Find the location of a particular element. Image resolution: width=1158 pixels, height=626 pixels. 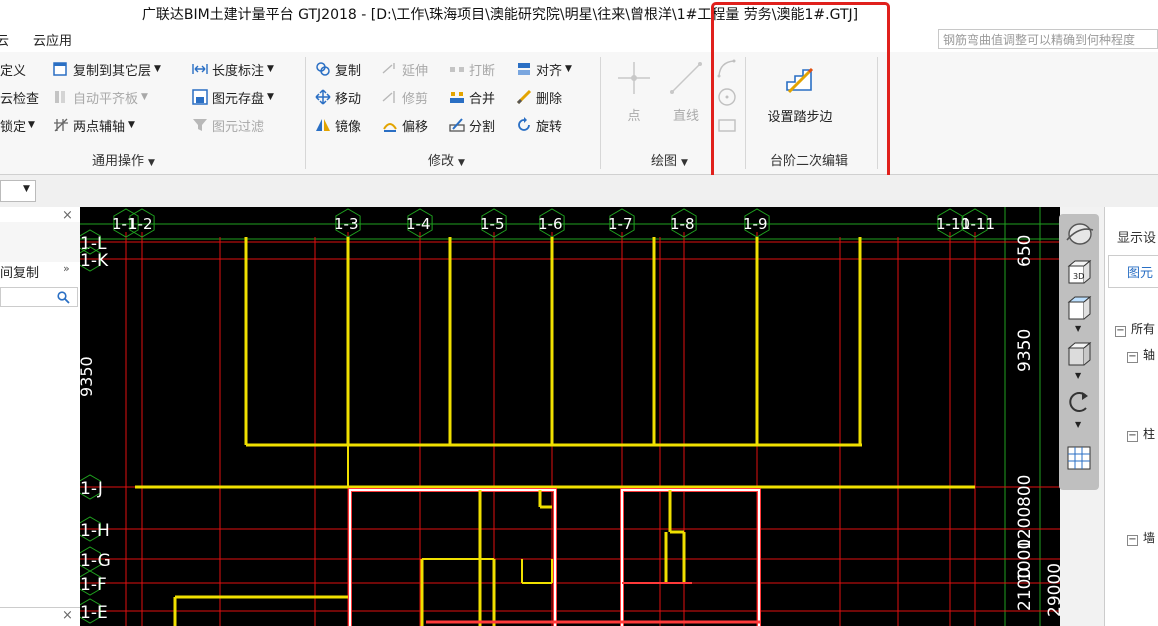

auto-align-slab-button: 自动平齐板 ▼ is located at coordinates (120, 97).